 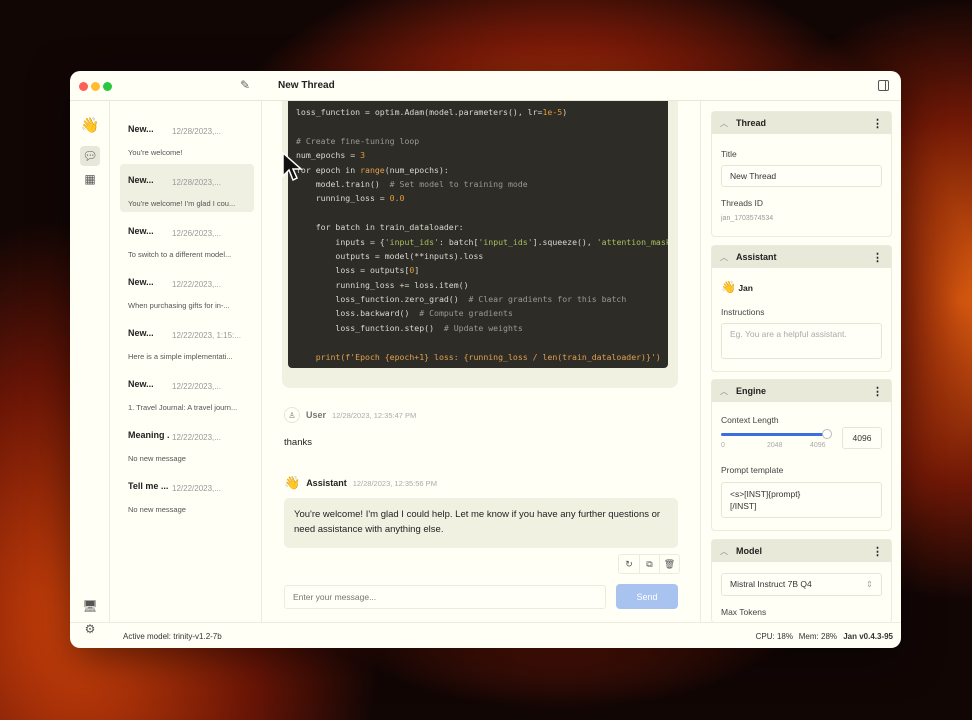 What do you see at coordinates (343, 183) in the screenshot?
I see `code-token: model.train()` at bounding box center [343, 183].